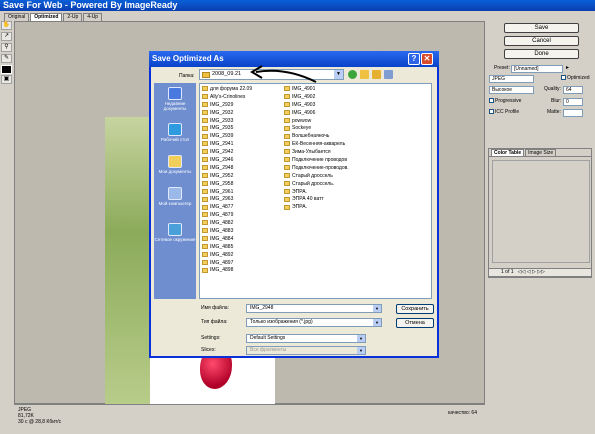 This screenshot has width=595, height=434. Describe the element at coordinates (227, 216) in the screenshot. I see `list-item: IMG_4879` at that location.